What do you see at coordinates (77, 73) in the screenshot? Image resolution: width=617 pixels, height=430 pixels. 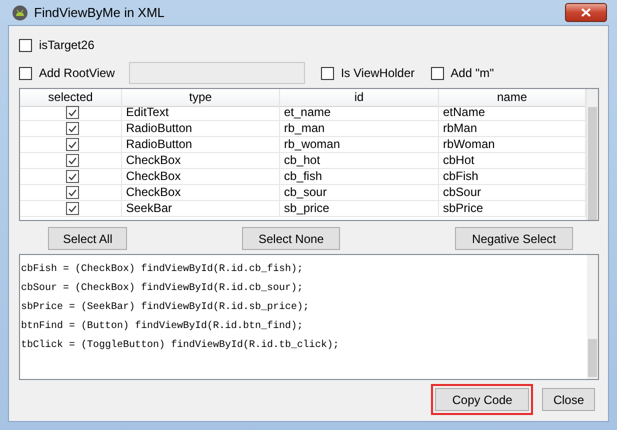 I see `checkbox-label: Add RootView` at bounding box center [77, 73].